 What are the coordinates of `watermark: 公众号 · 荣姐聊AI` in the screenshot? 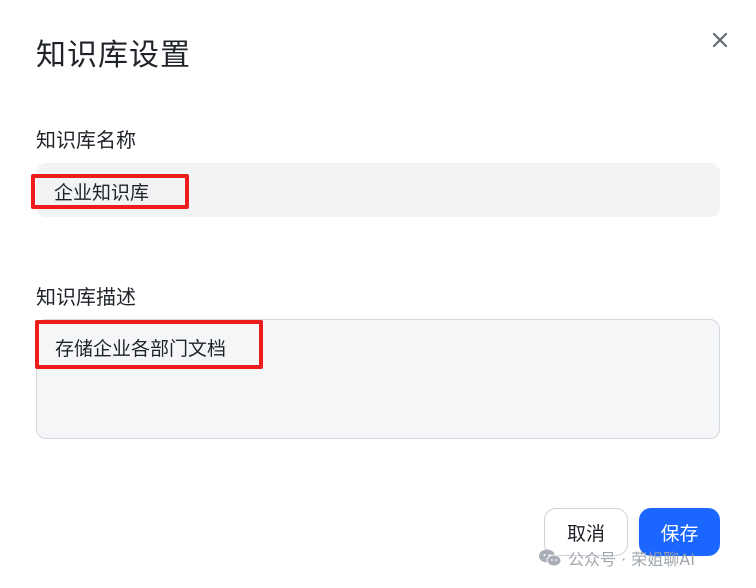 It's located at (616, 558).